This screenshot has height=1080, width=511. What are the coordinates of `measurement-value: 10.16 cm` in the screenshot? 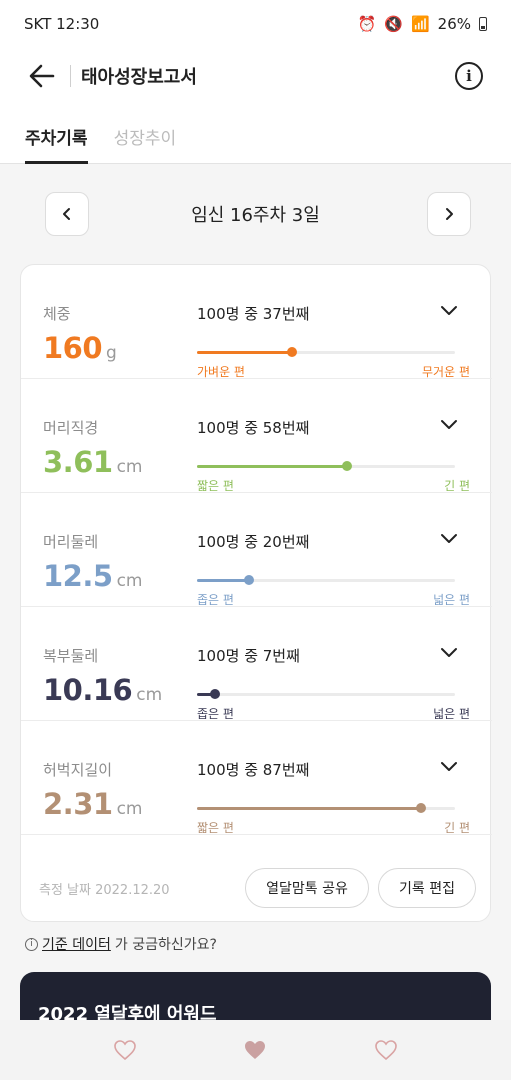 It's located at (102, 690).